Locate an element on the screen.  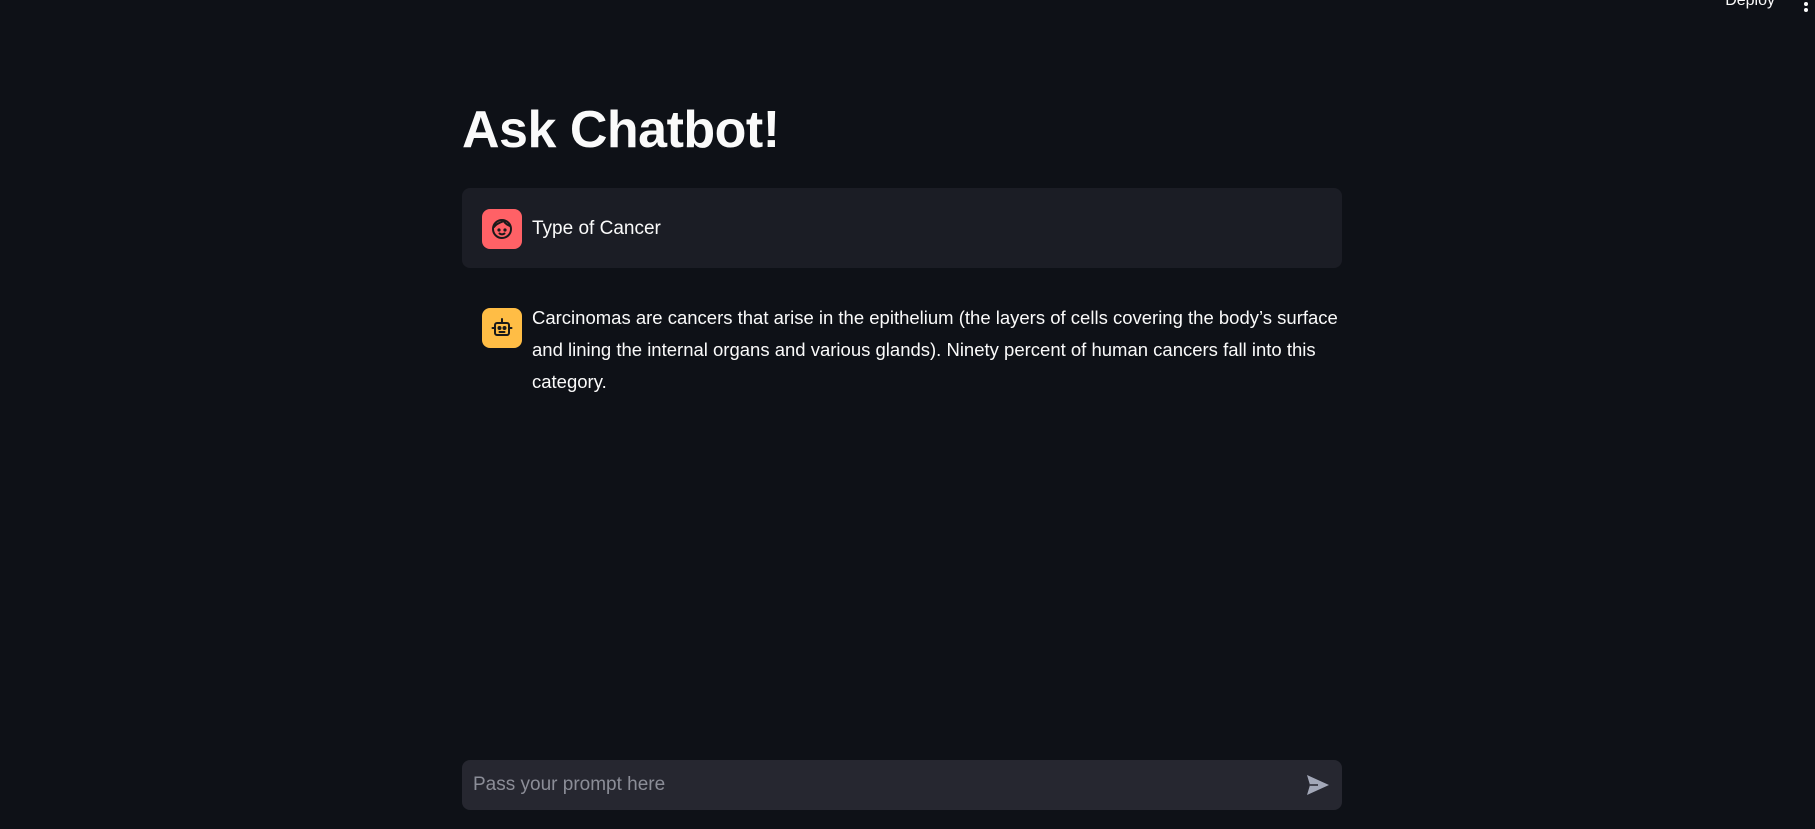
chat-message-user: Type of Cancer is located at coordinates (902, 228).